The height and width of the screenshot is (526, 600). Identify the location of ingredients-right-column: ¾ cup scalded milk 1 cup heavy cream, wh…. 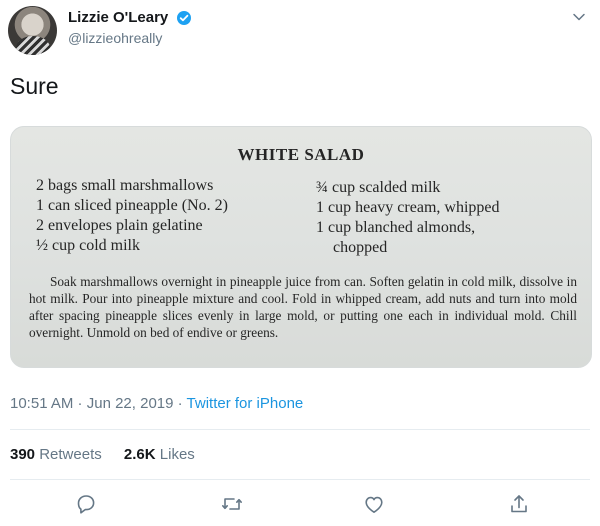
(407, 218).